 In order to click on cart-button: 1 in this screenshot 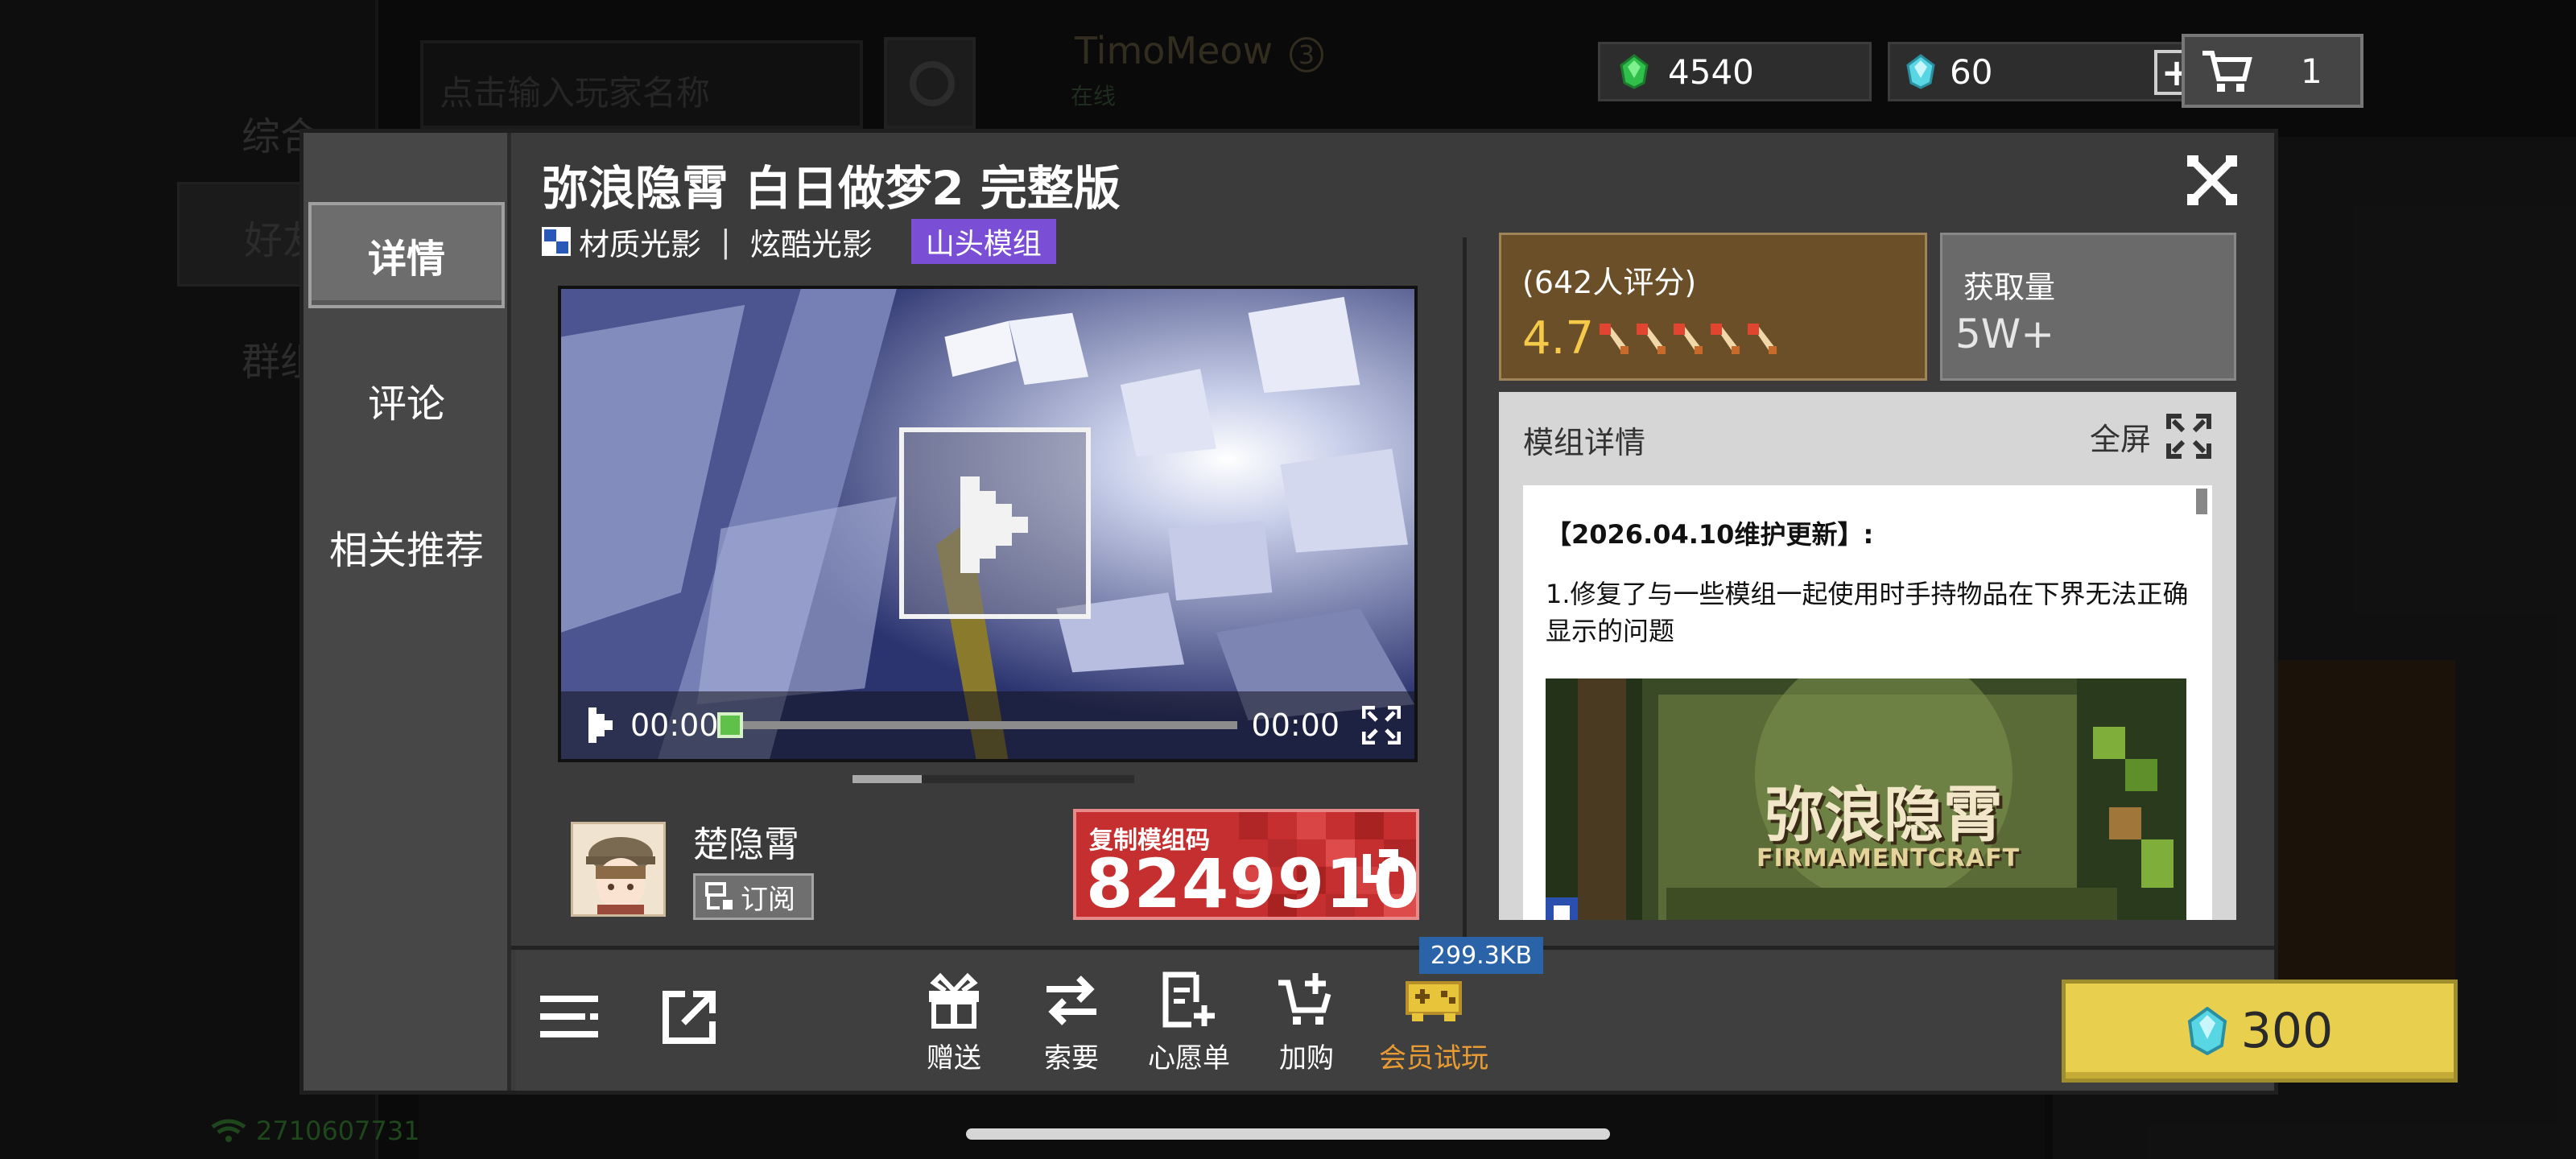, I will do `click(2272, 71)`.